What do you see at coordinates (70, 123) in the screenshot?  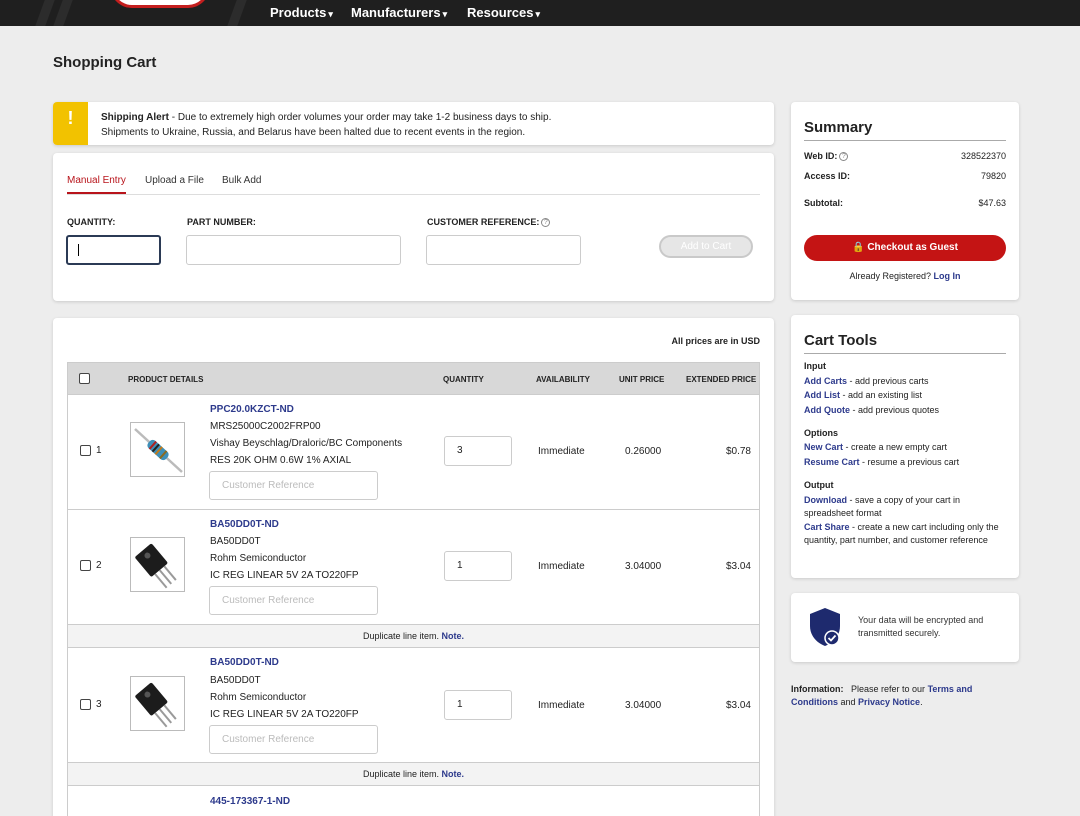 I see `warning-icon: !` at bounding box center [70, 123].